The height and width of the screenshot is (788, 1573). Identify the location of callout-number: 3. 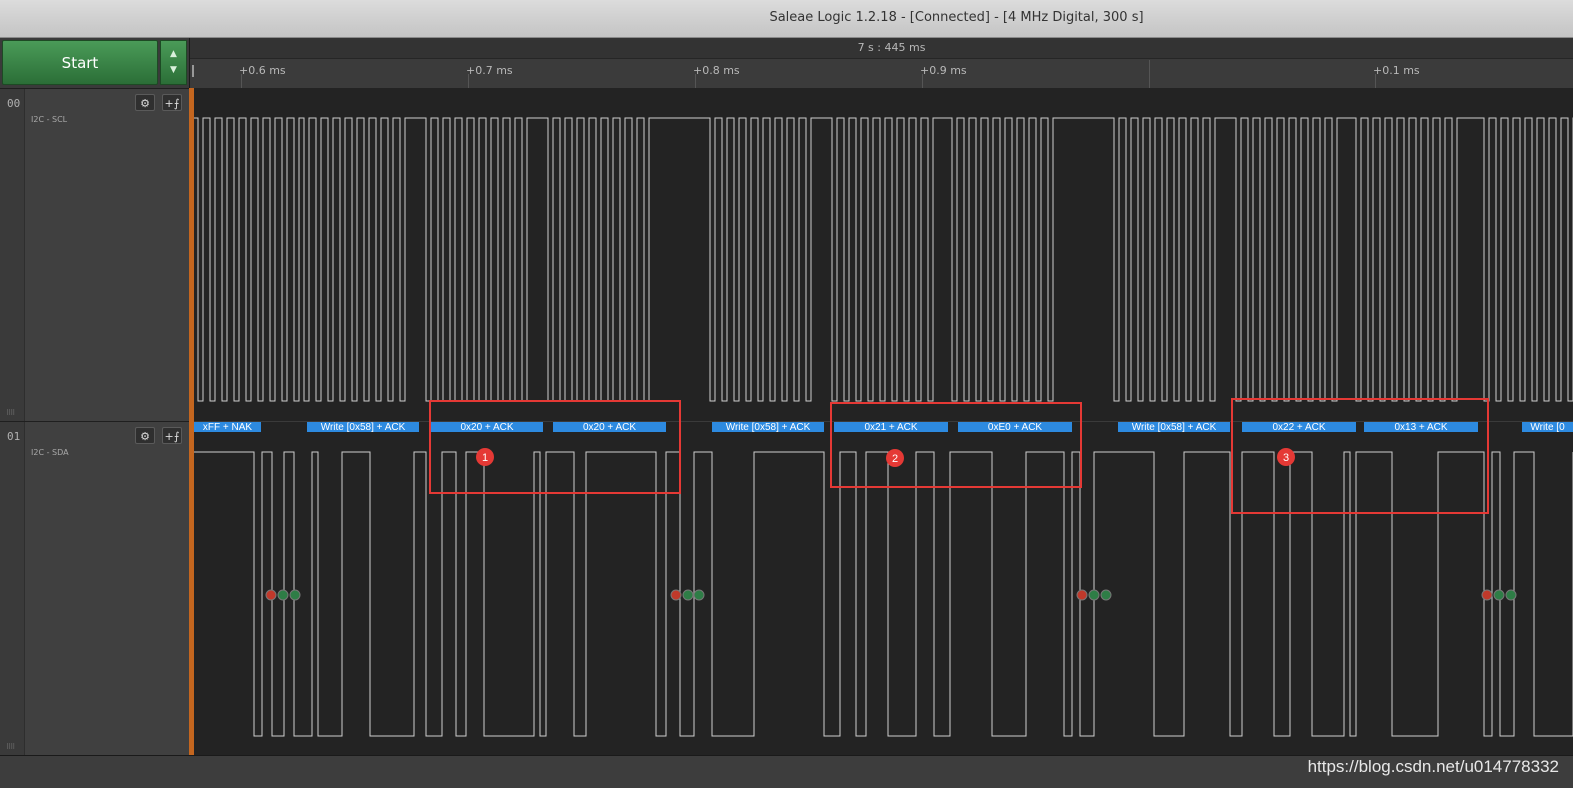
(1286, 458).